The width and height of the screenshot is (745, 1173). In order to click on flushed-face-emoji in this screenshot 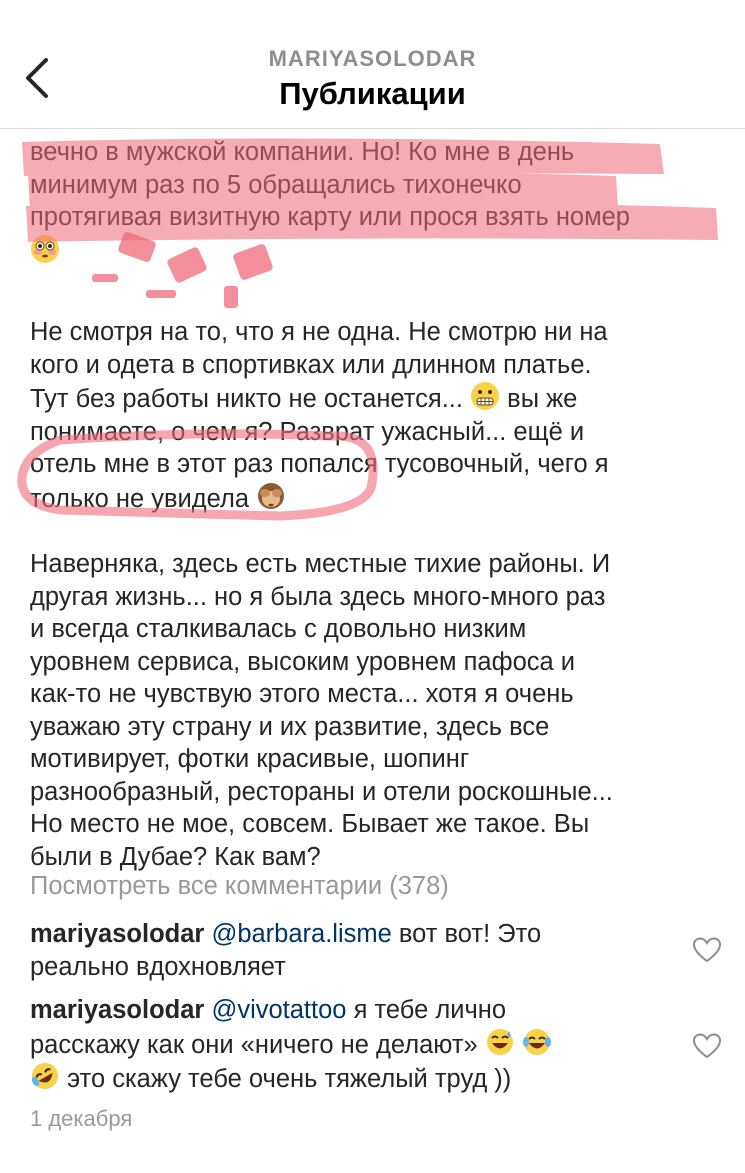, I will do `click(45, 248)`.